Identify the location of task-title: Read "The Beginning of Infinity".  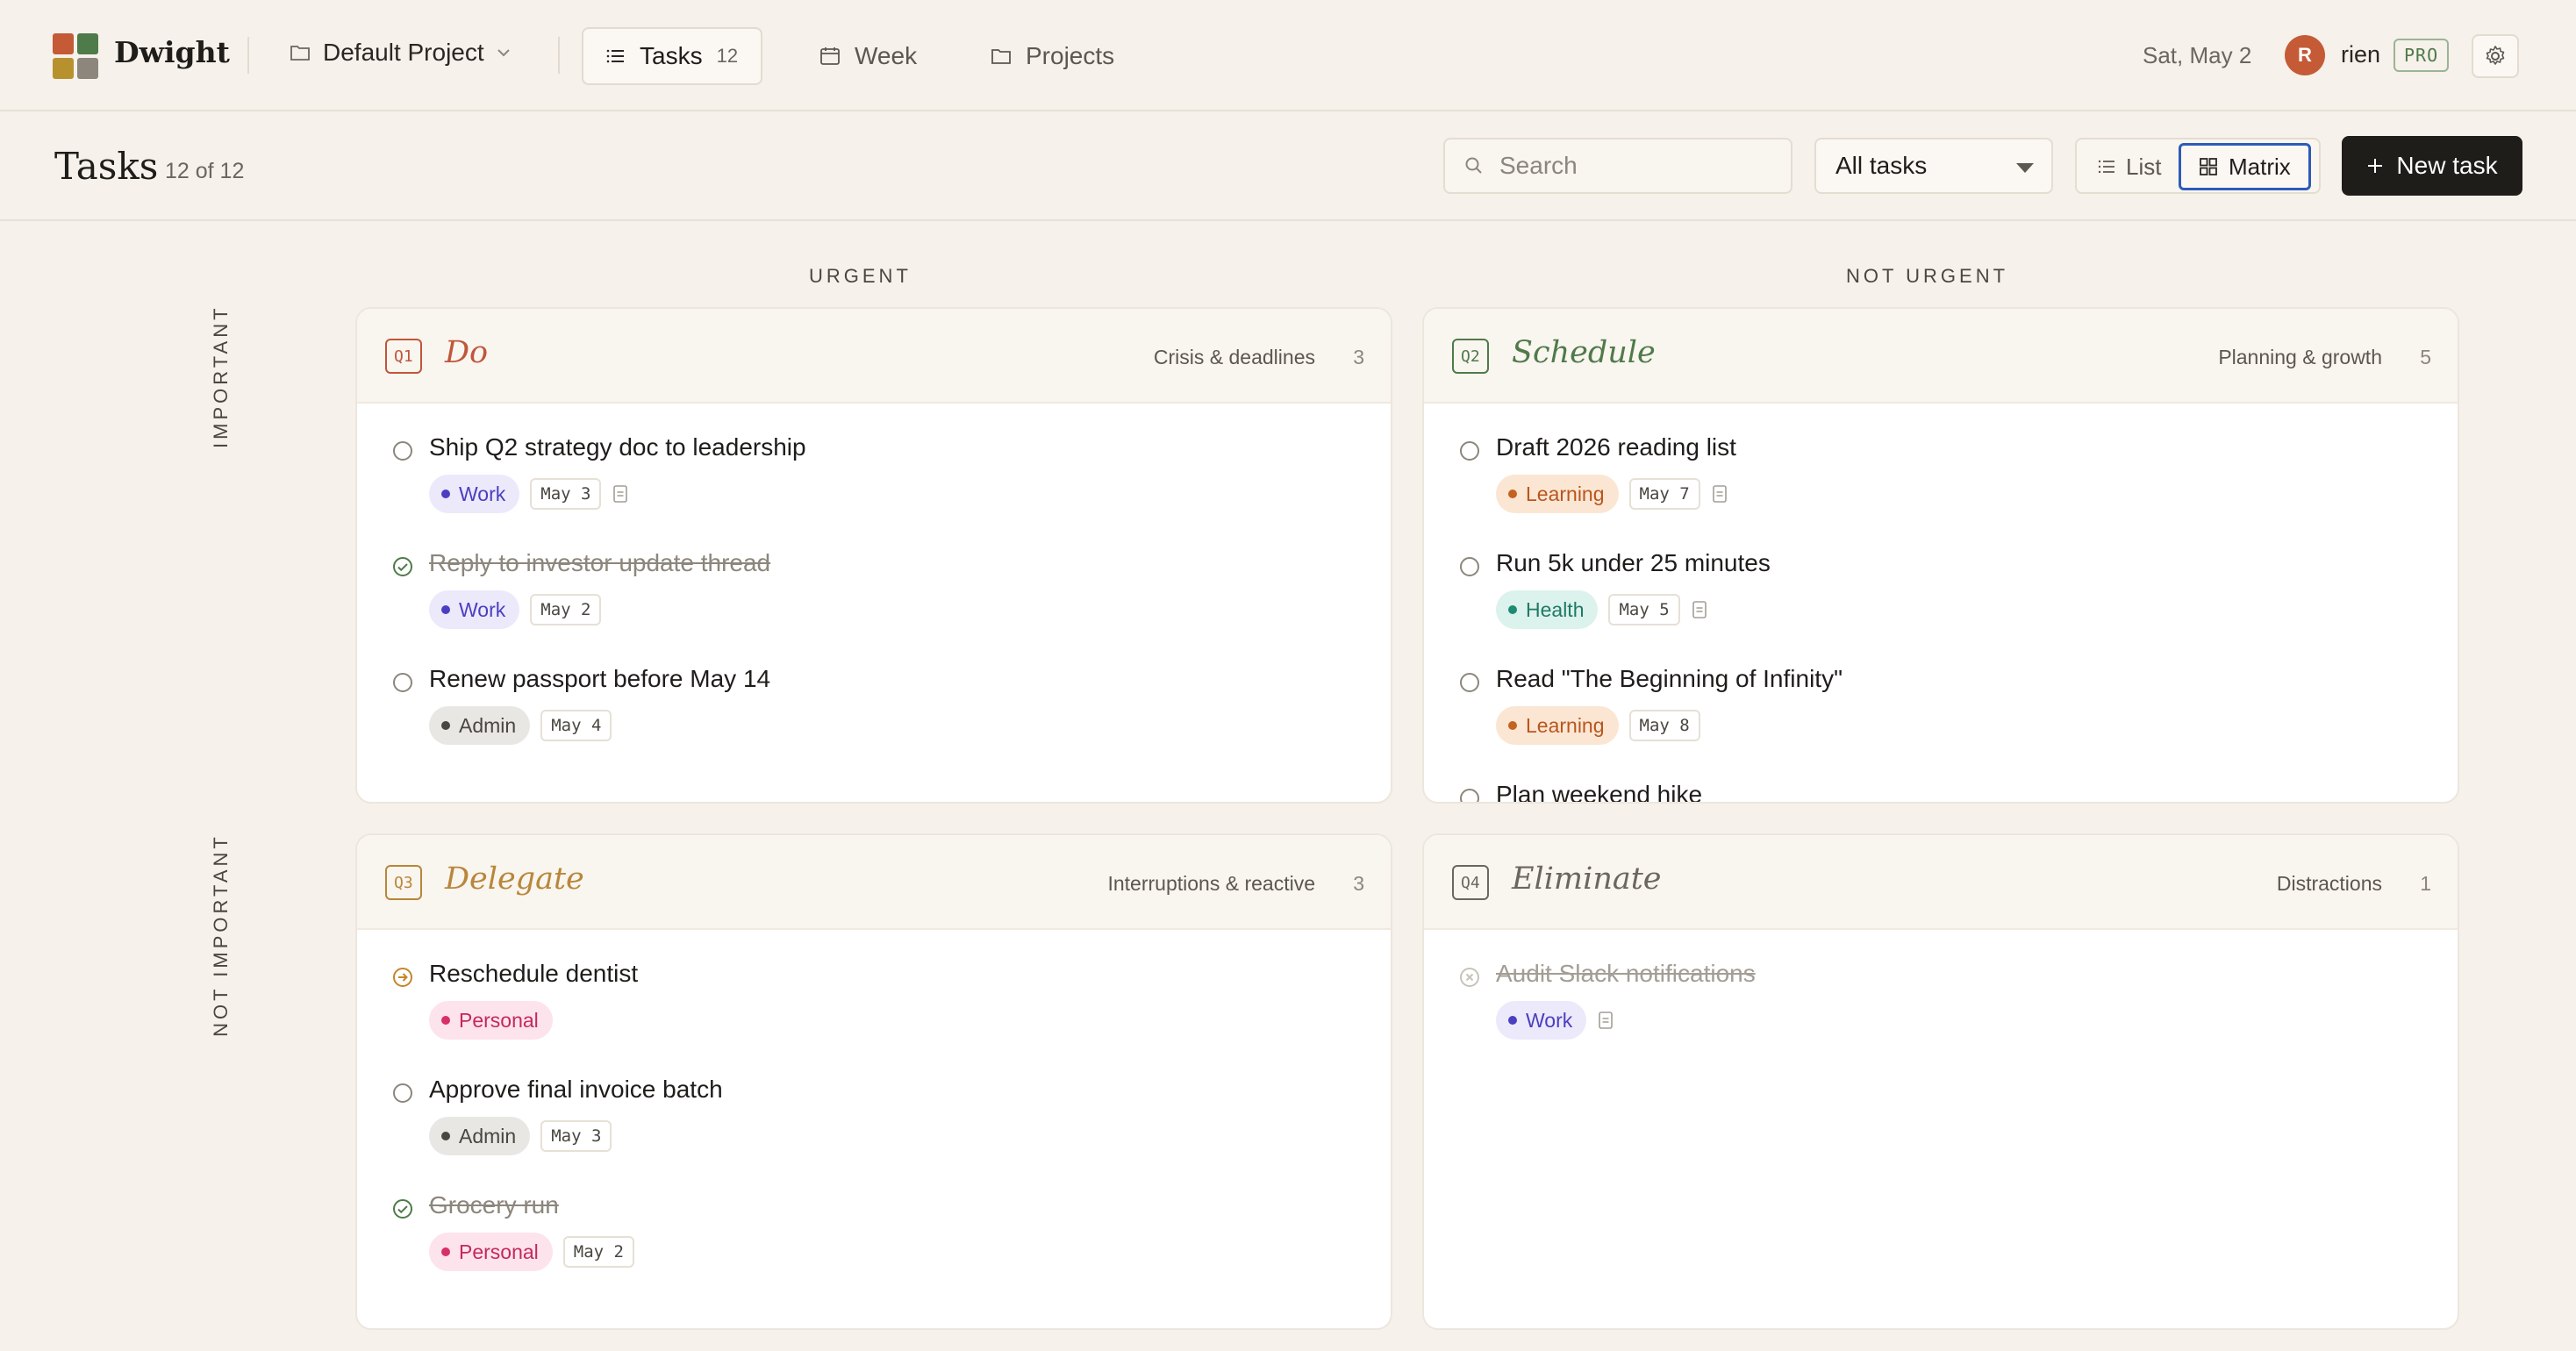
(1669, 679).